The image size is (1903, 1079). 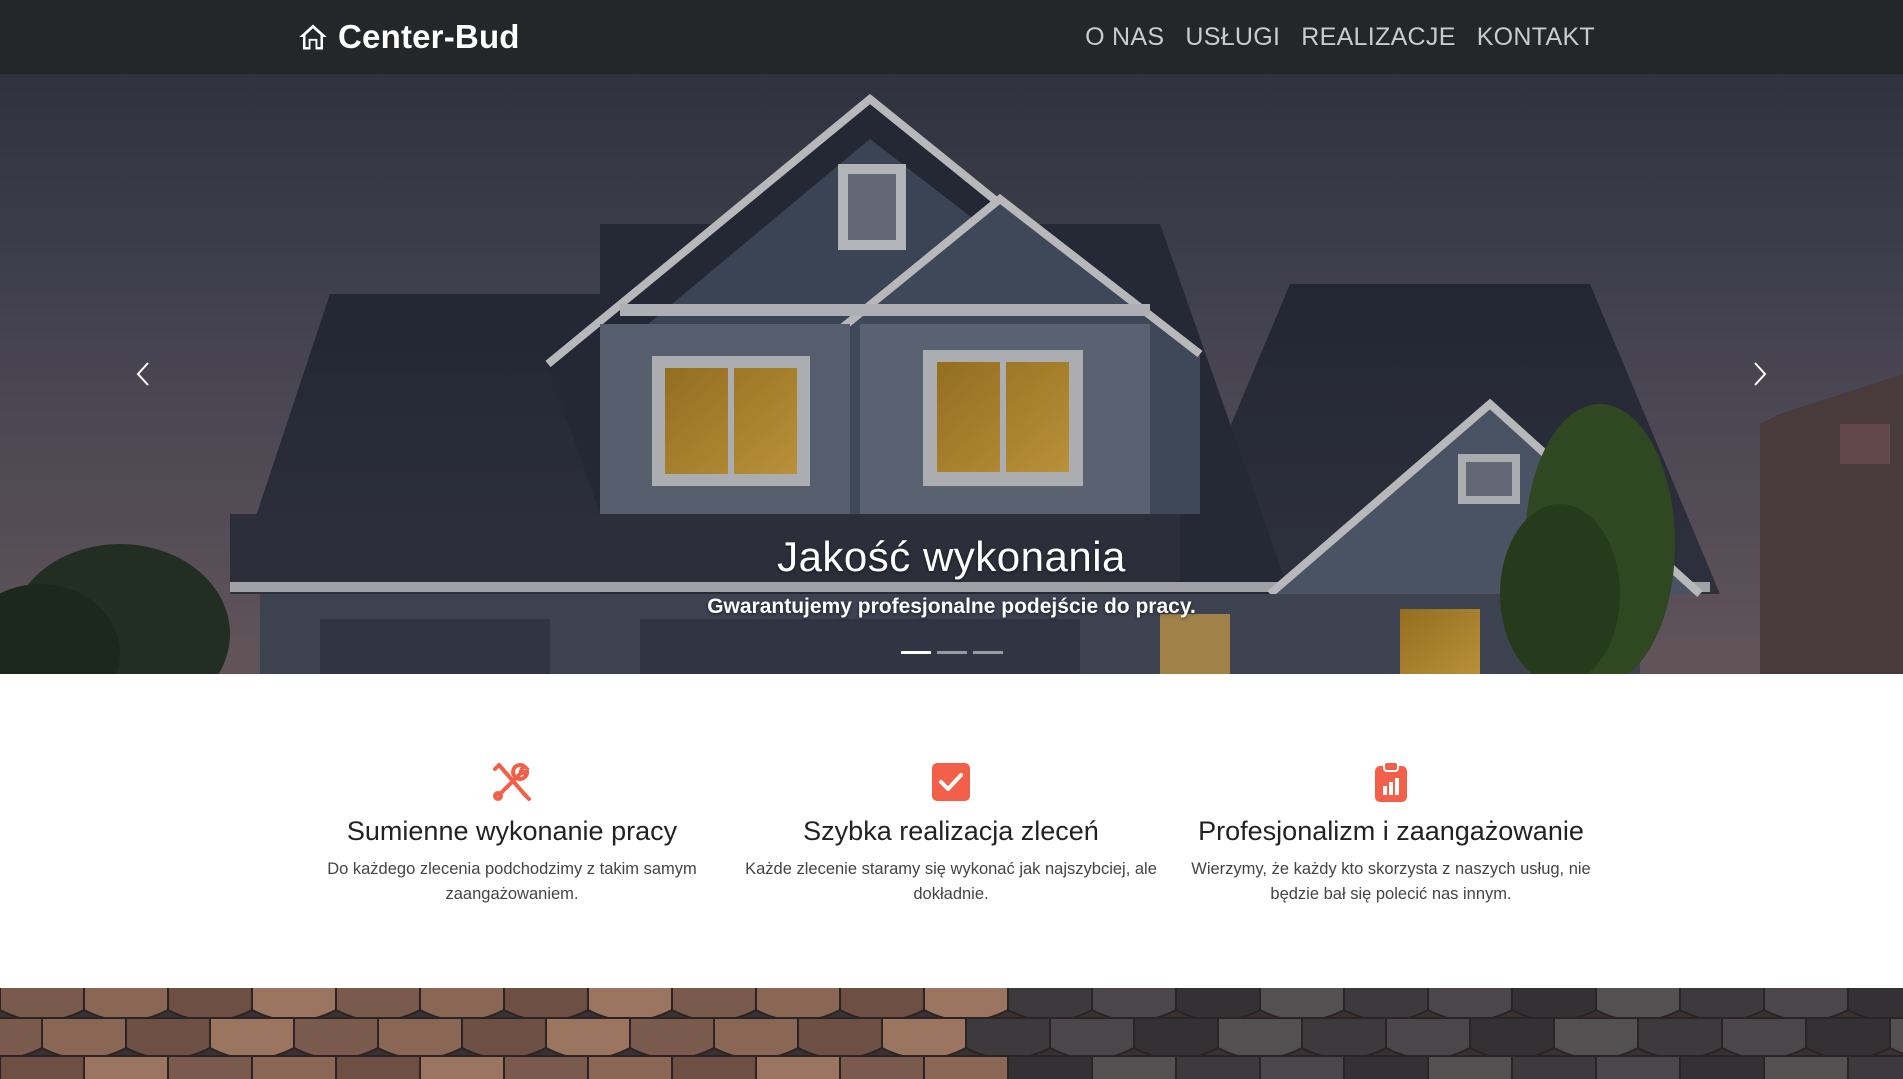 I want to click on brand-link: Center-Bud, so click(x=409, y=37).